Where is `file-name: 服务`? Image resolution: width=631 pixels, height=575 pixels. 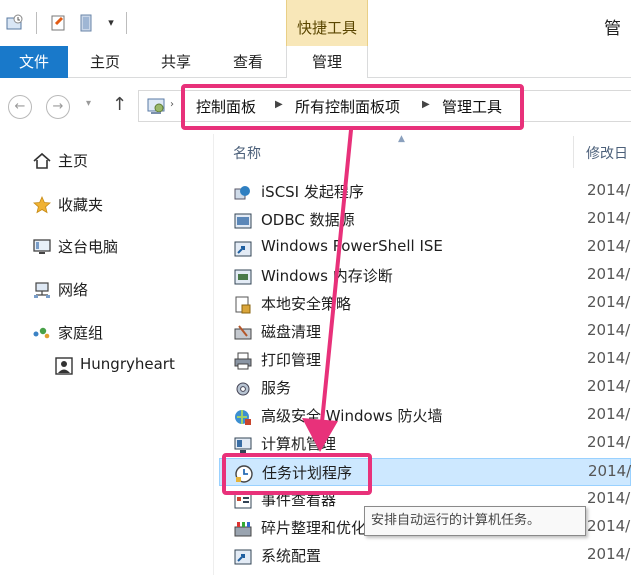
file-name: 服务 is located at coordinates (276, 388).